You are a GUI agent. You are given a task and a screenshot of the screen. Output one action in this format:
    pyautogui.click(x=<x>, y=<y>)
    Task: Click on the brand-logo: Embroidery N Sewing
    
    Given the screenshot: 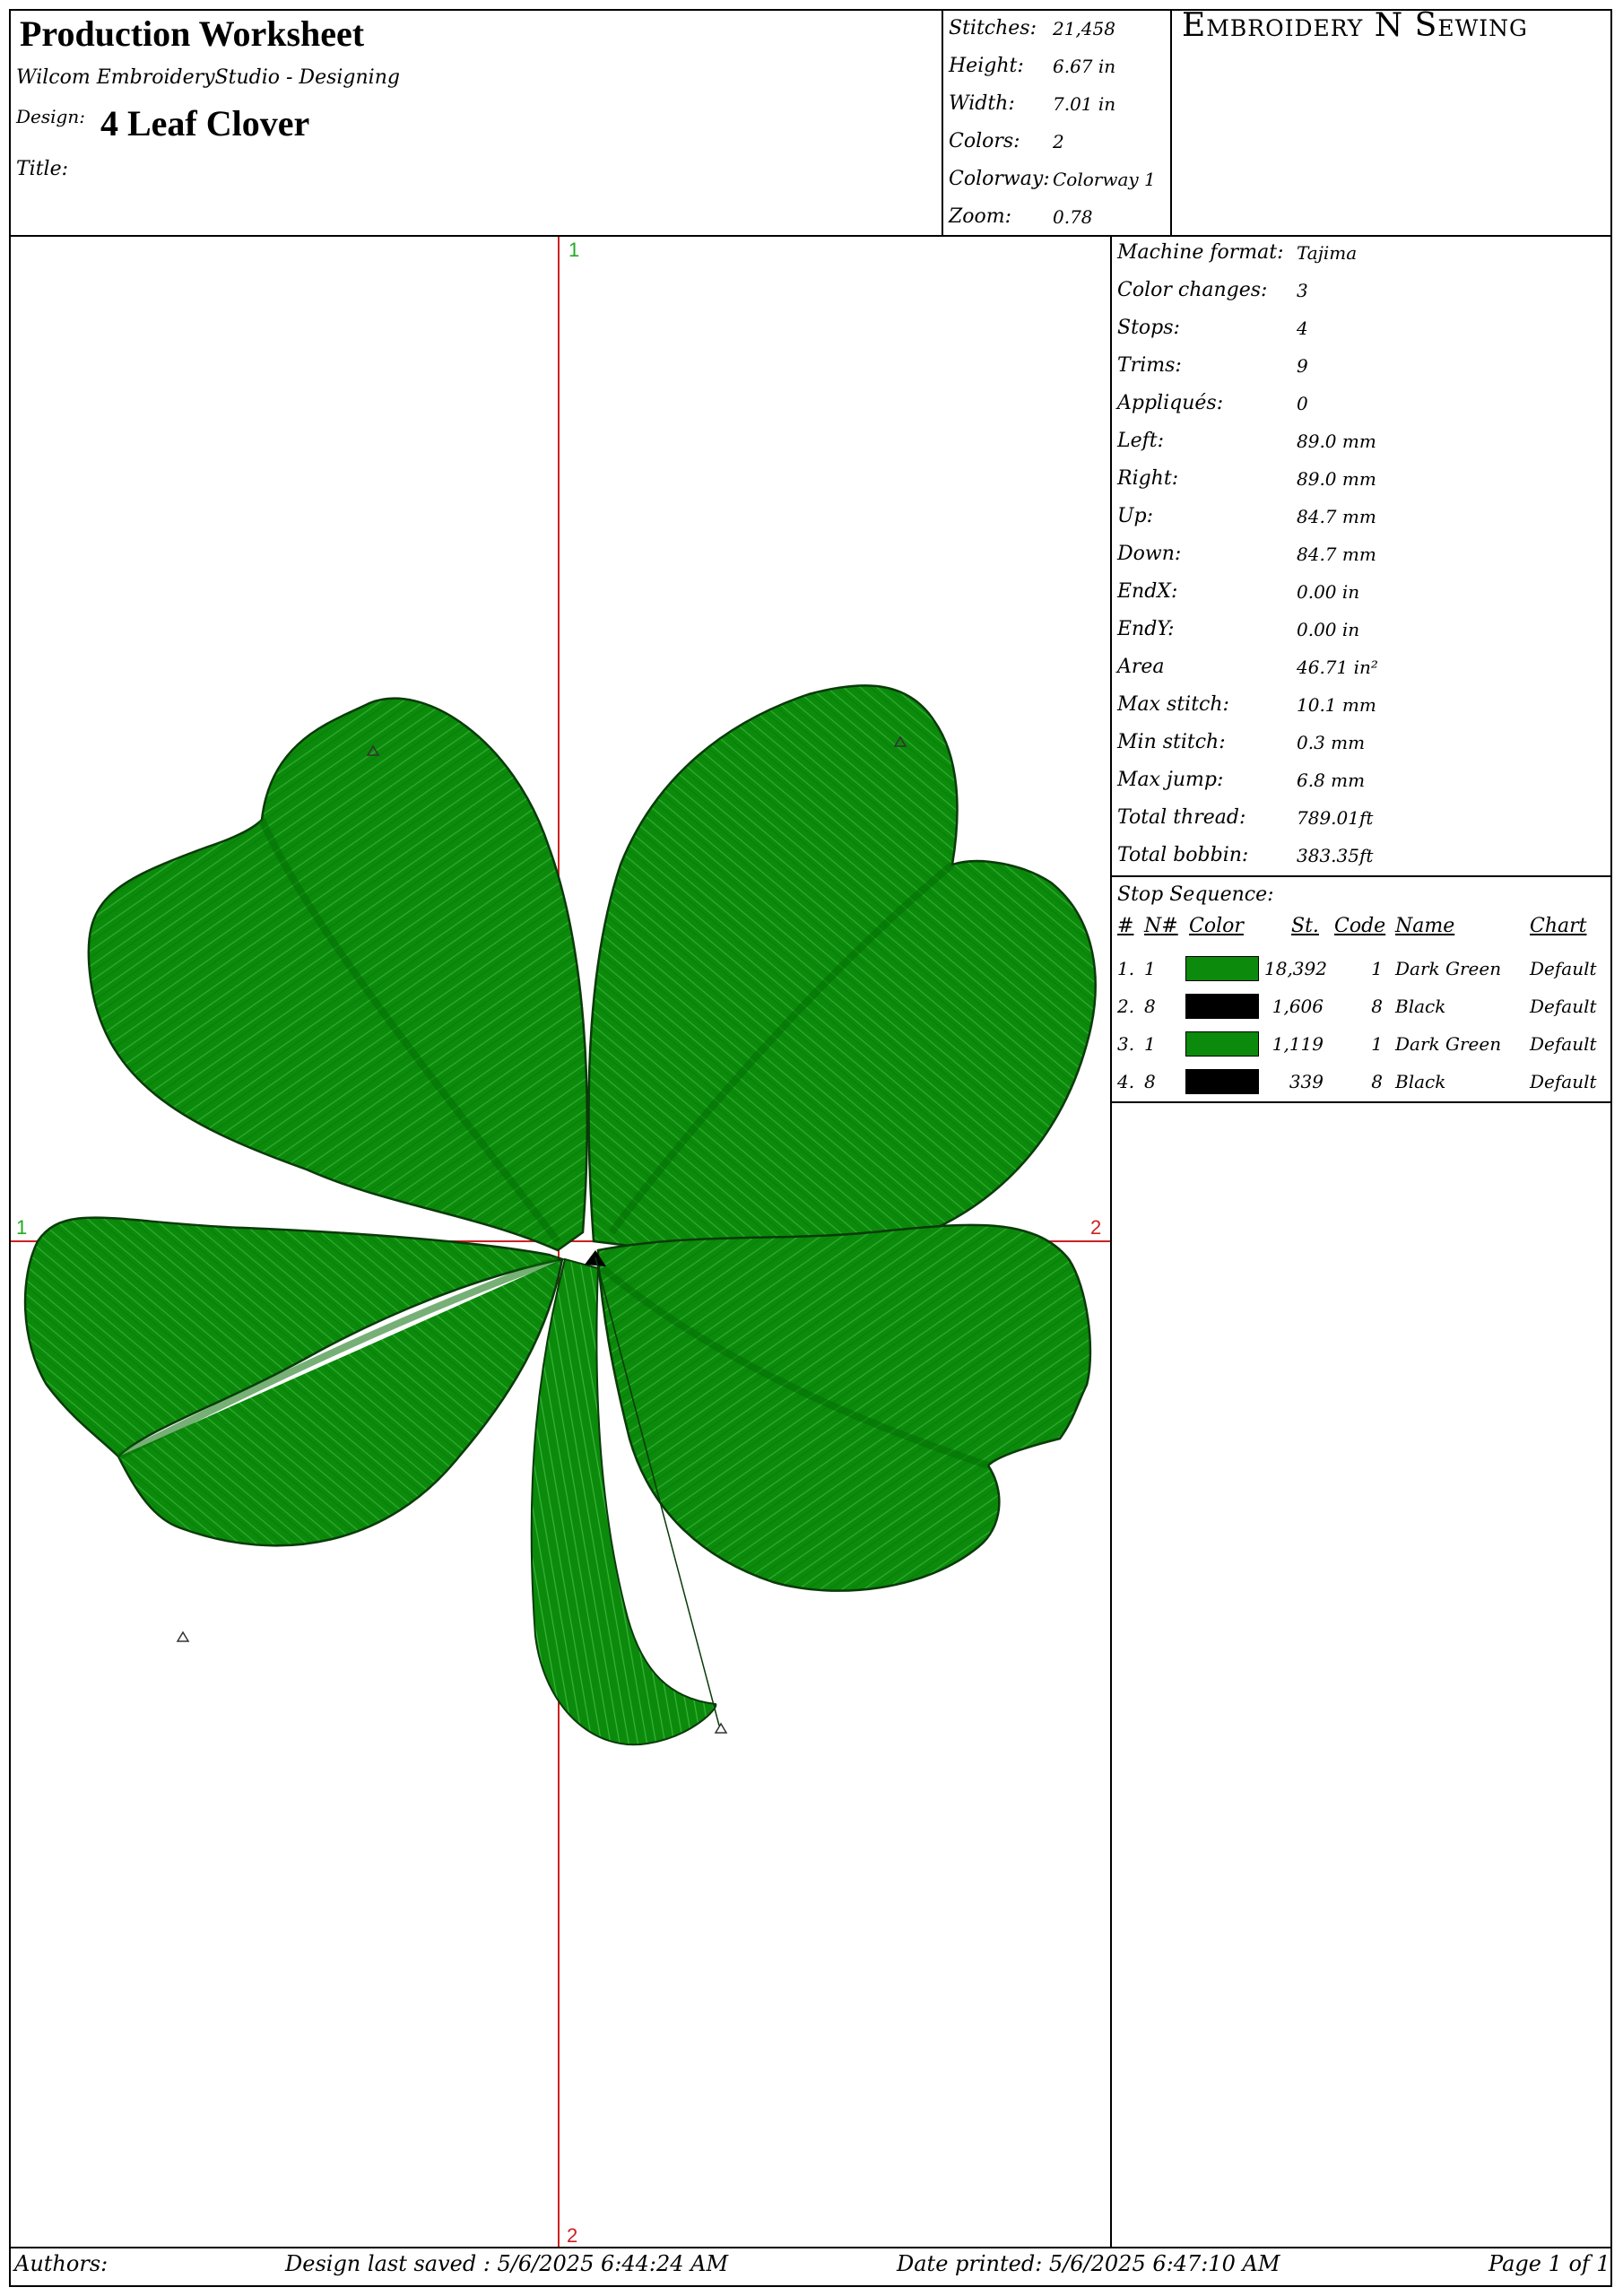 What is the action you would take?
    pyautogui.click(x=1355, y=25)
    